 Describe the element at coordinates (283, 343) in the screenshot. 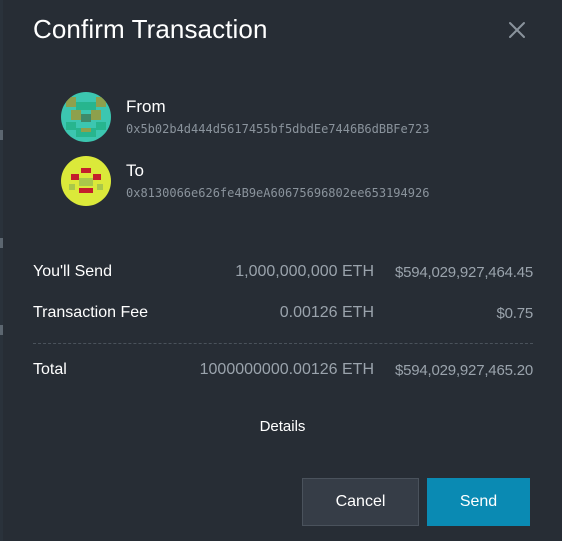

I see `summary-divider` at that location.